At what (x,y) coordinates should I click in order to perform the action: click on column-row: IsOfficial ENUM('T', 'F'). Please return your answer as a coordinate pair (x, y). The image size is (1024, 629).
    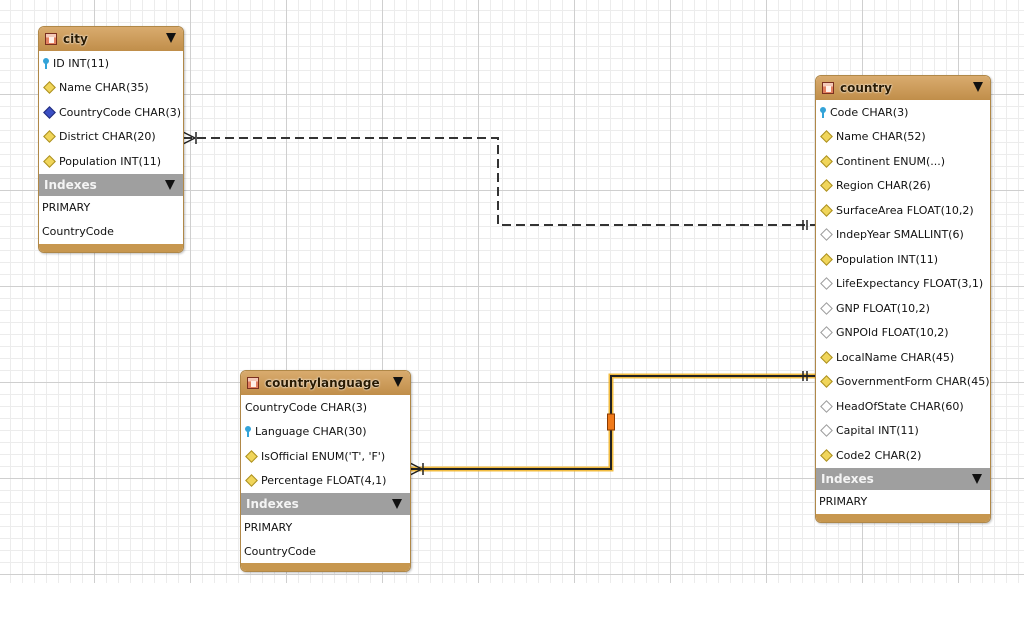
    Looking at the image, I should click on (325, 456).